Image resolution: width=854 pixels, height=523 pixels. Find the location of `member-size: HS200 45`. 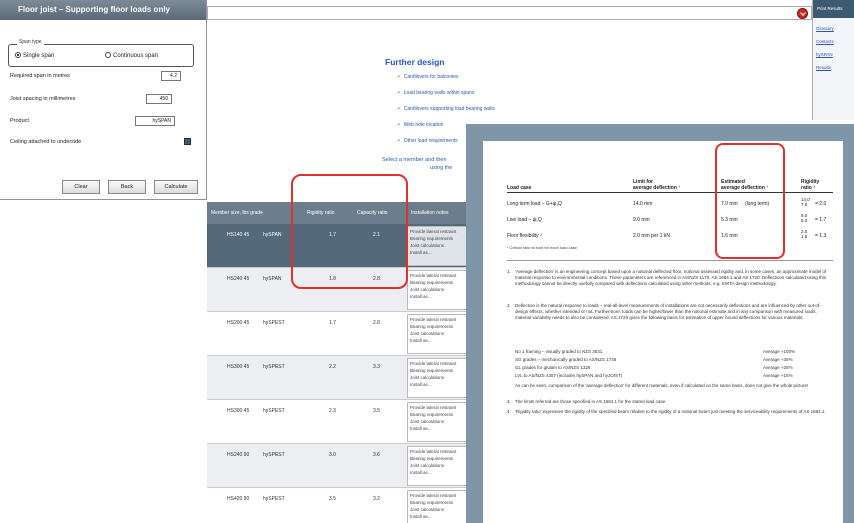

member-size: HS200 45 is located at coordinates (238, 323).